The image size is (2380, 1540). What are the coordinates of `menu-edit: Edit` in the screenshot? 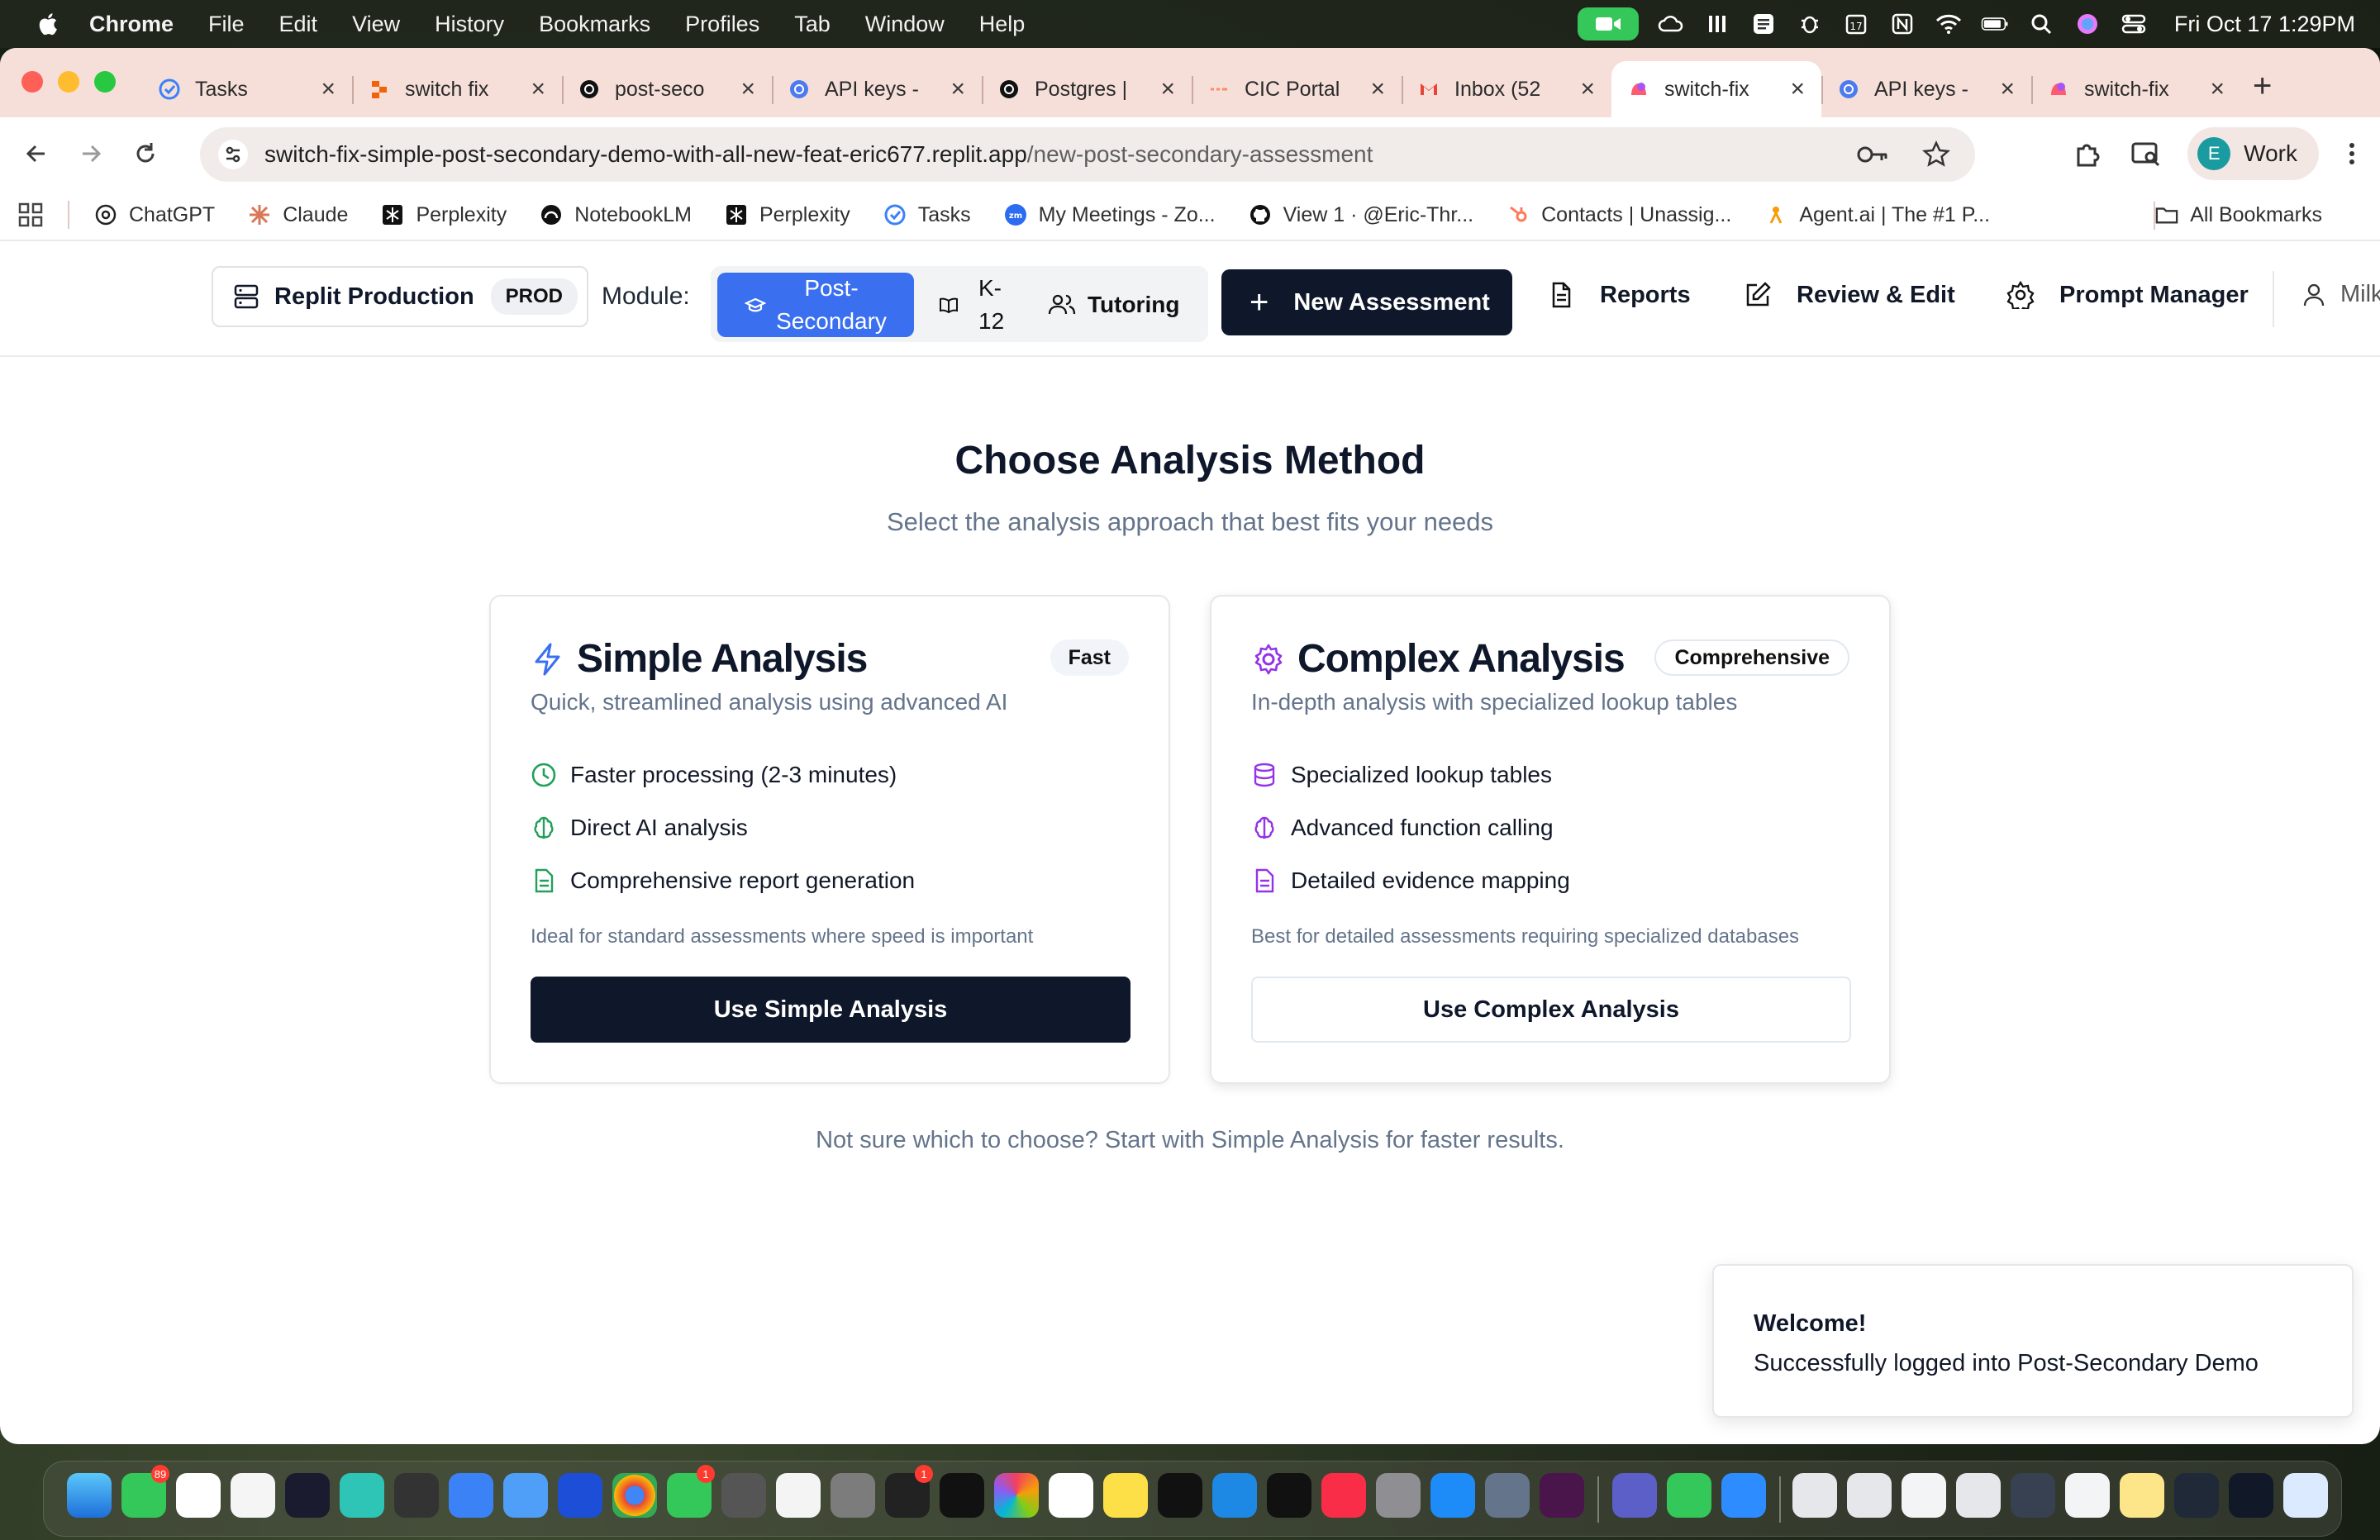 It's located at (298, 24).